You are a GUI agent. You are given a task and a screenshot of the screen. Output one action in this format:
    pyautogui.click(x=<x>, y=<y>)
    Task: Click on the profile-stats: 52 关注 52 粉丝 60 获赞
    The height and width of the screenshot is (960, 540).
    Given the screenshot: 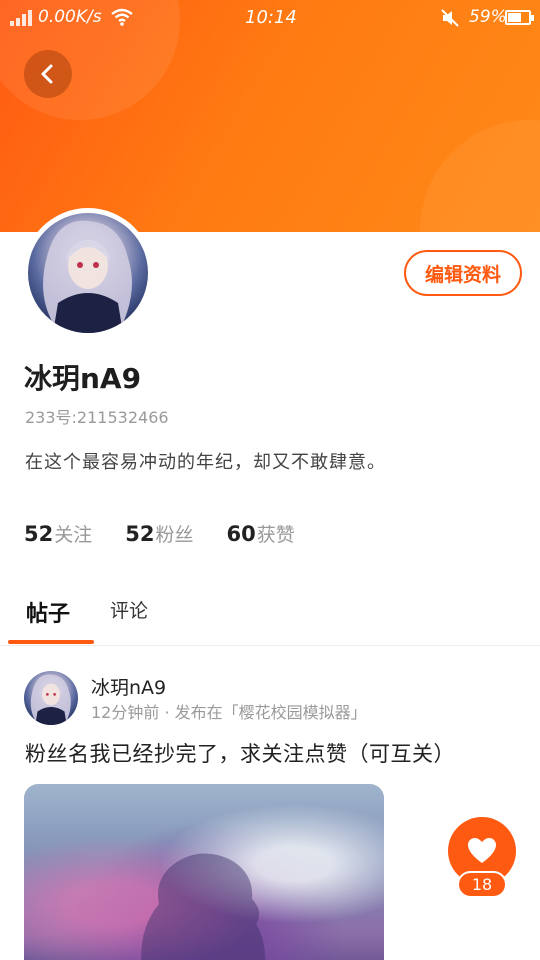 What is the action you would take?
    pyautogui.click(x=159, y=533)
    